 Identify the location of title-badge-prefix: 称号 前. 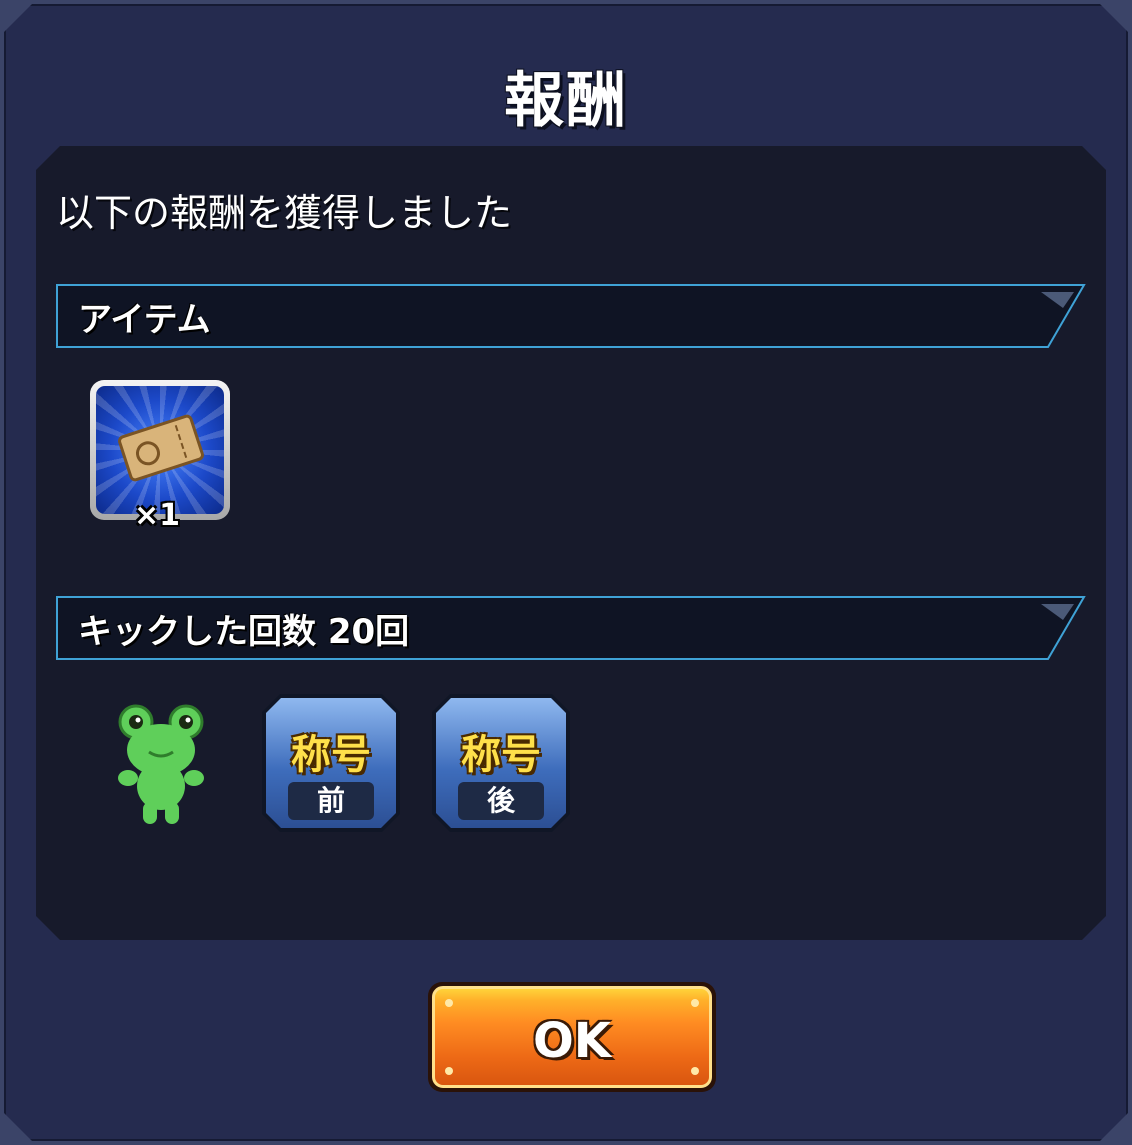
(331, 763).